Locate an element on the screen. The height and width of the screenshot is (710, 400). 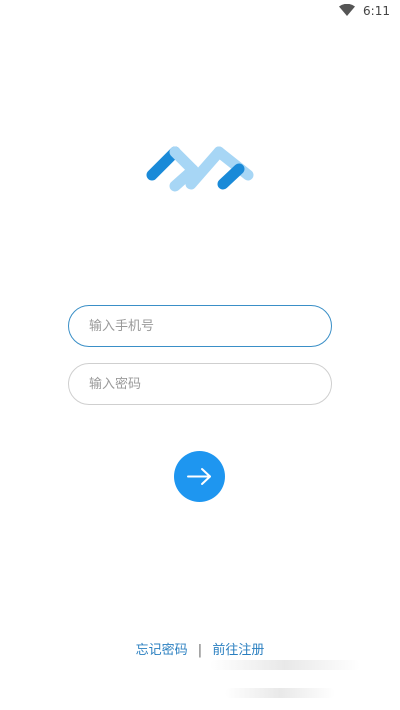
brand-logo-icon is located at coordinates (200, 169).